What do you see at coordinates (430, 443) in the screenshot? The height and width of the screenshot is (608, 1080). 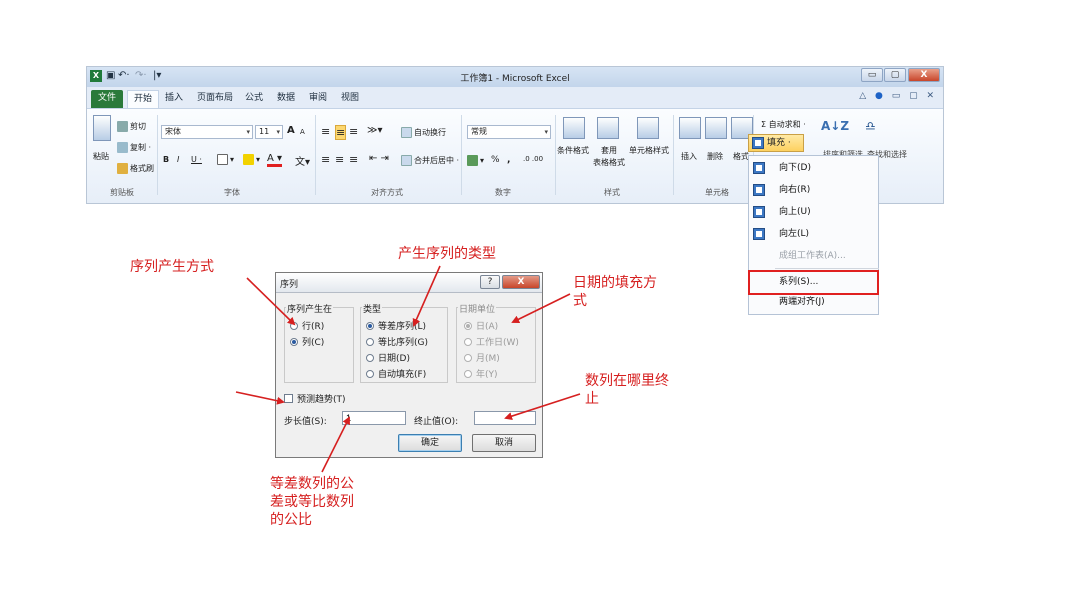 I see `ok-button: 确定` at bounding box center [430, 443].